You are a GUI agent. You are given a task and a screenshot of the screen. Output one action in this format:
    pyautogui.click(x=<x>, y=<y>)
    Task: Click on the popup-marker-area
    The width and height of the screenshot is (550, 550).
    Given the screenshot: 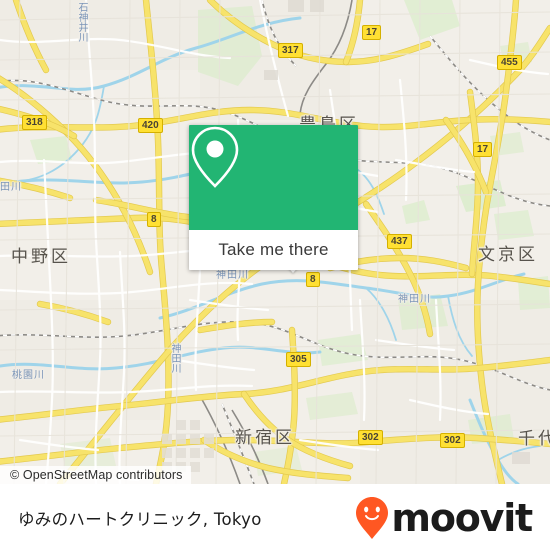 What is the action you would take?
    pyautogui.click(x=273, y=177)
    